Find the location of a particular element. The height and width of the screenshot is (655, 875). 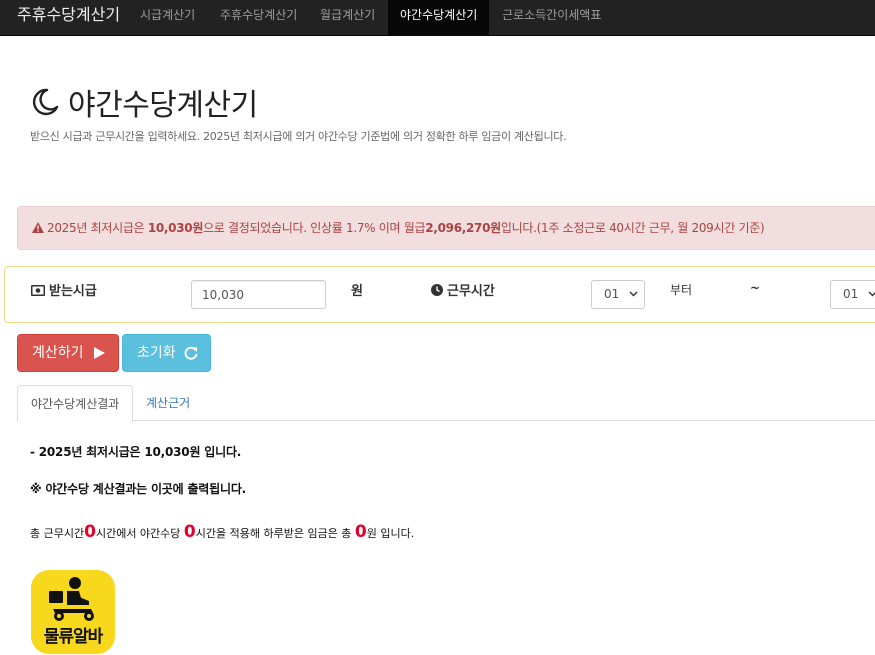

refresh-icon is located at coordinates (191, 353).